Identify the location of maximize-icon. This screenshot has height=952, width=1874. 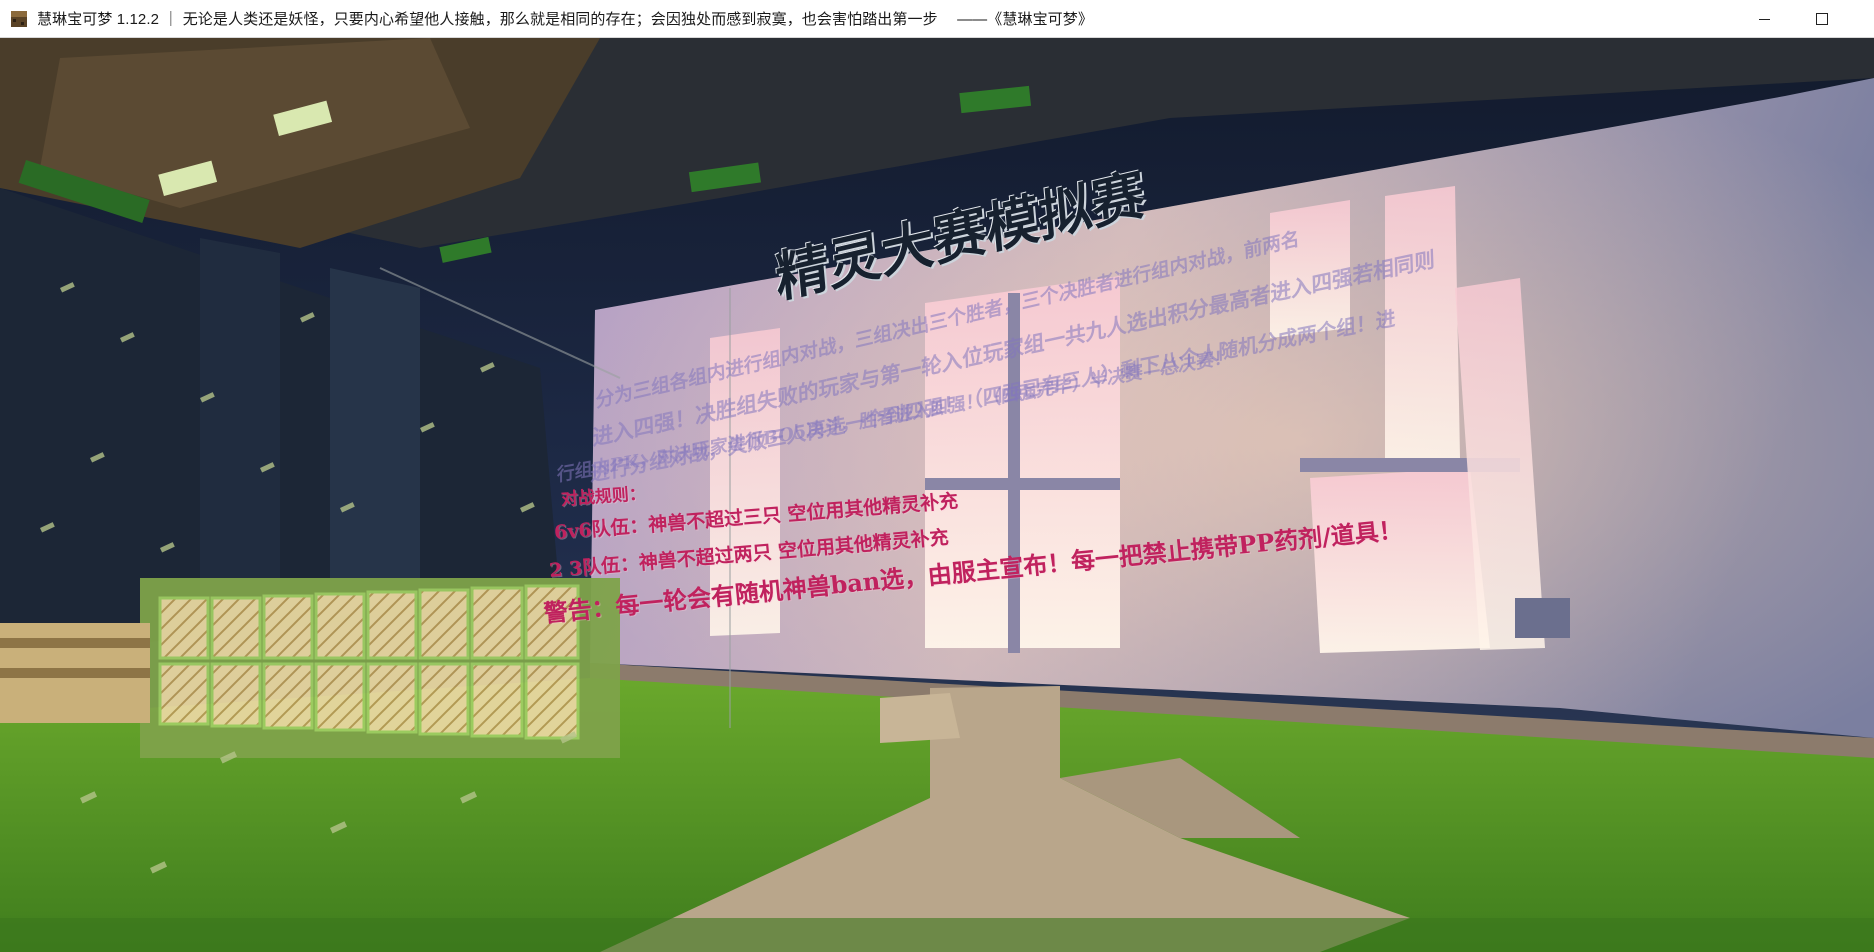
(1822, 19).